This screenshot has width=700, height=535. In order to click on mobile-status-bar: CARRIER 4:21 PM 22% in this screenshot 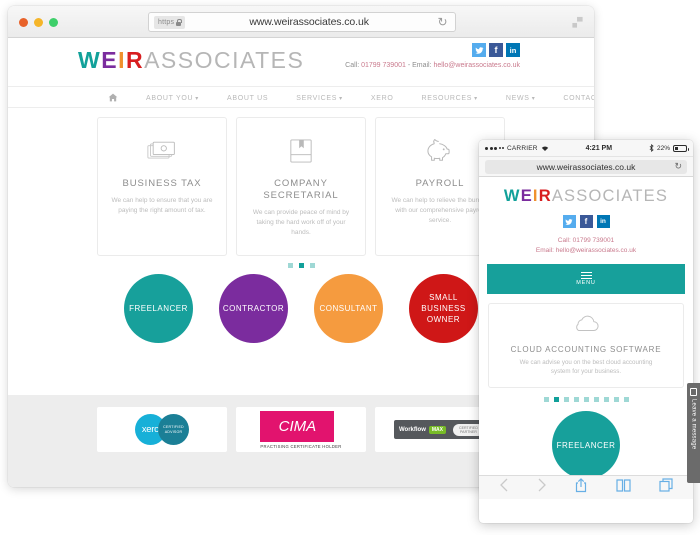, I will do `click(586, 148)`.